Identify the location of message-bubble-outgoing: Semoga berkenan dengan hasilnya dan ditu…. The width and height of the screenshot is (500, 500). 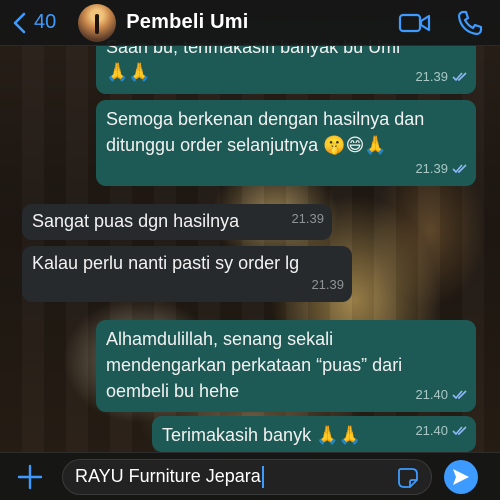
(286, 143).